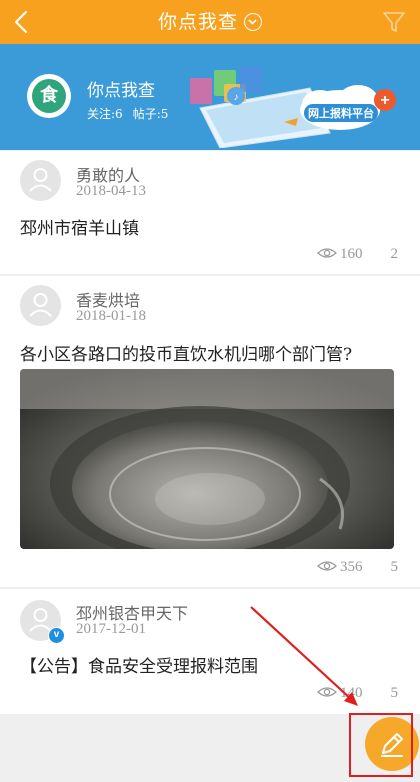  I want to click on forum-logo: 食, so click(49, 96).